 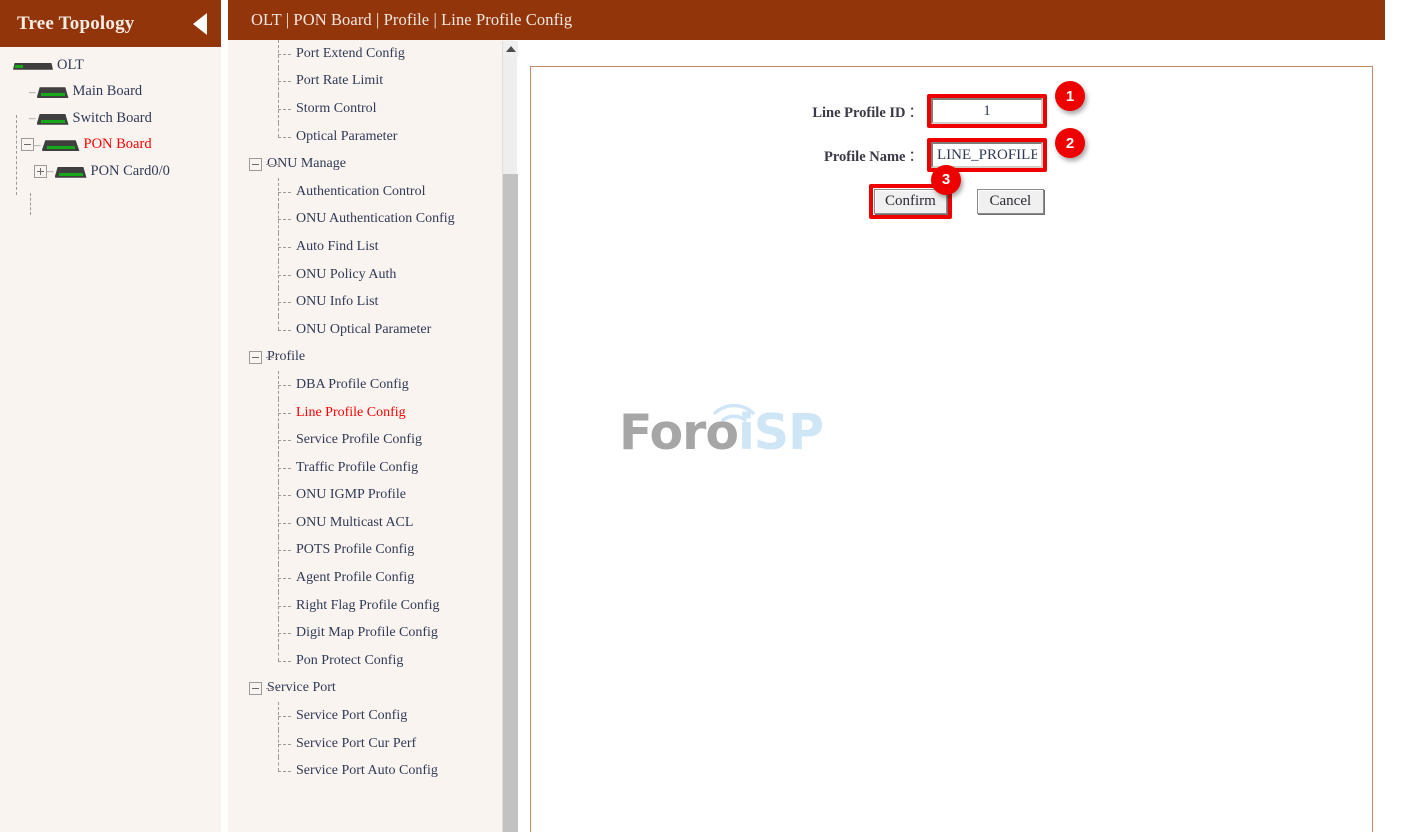 I want to click on tree-node-pon-board: – PON Board, so click(x=110, y=145).